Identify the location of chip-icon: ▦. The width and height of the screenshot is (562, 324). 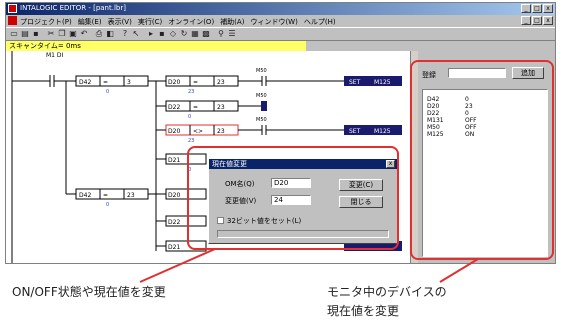
(195, 34).